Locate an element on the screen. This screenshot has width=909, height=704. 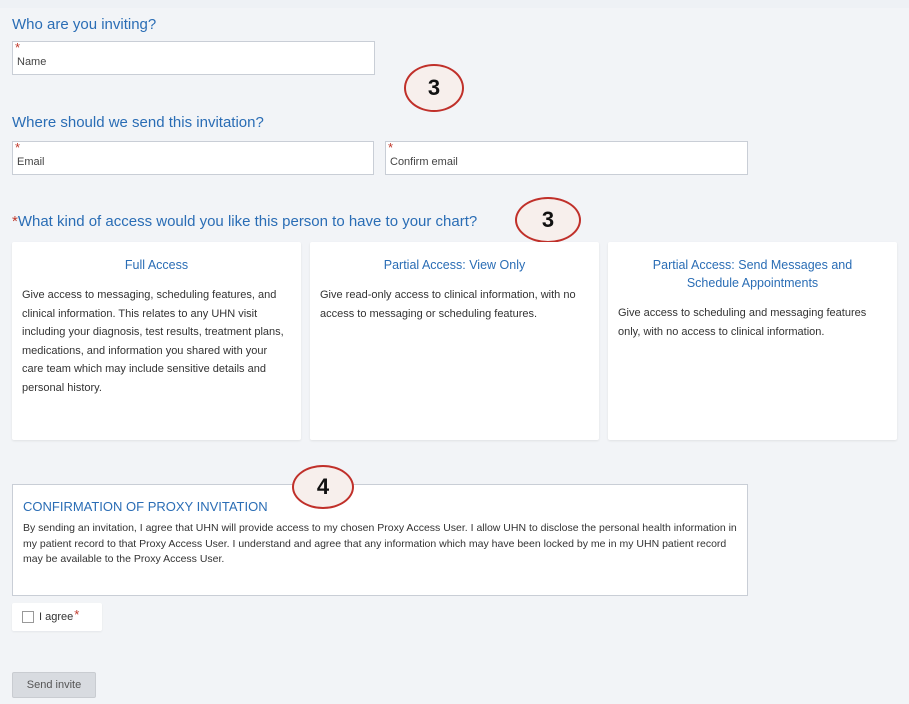
annotation-badge-3-access: 3 is located at coordinates (548, 220).